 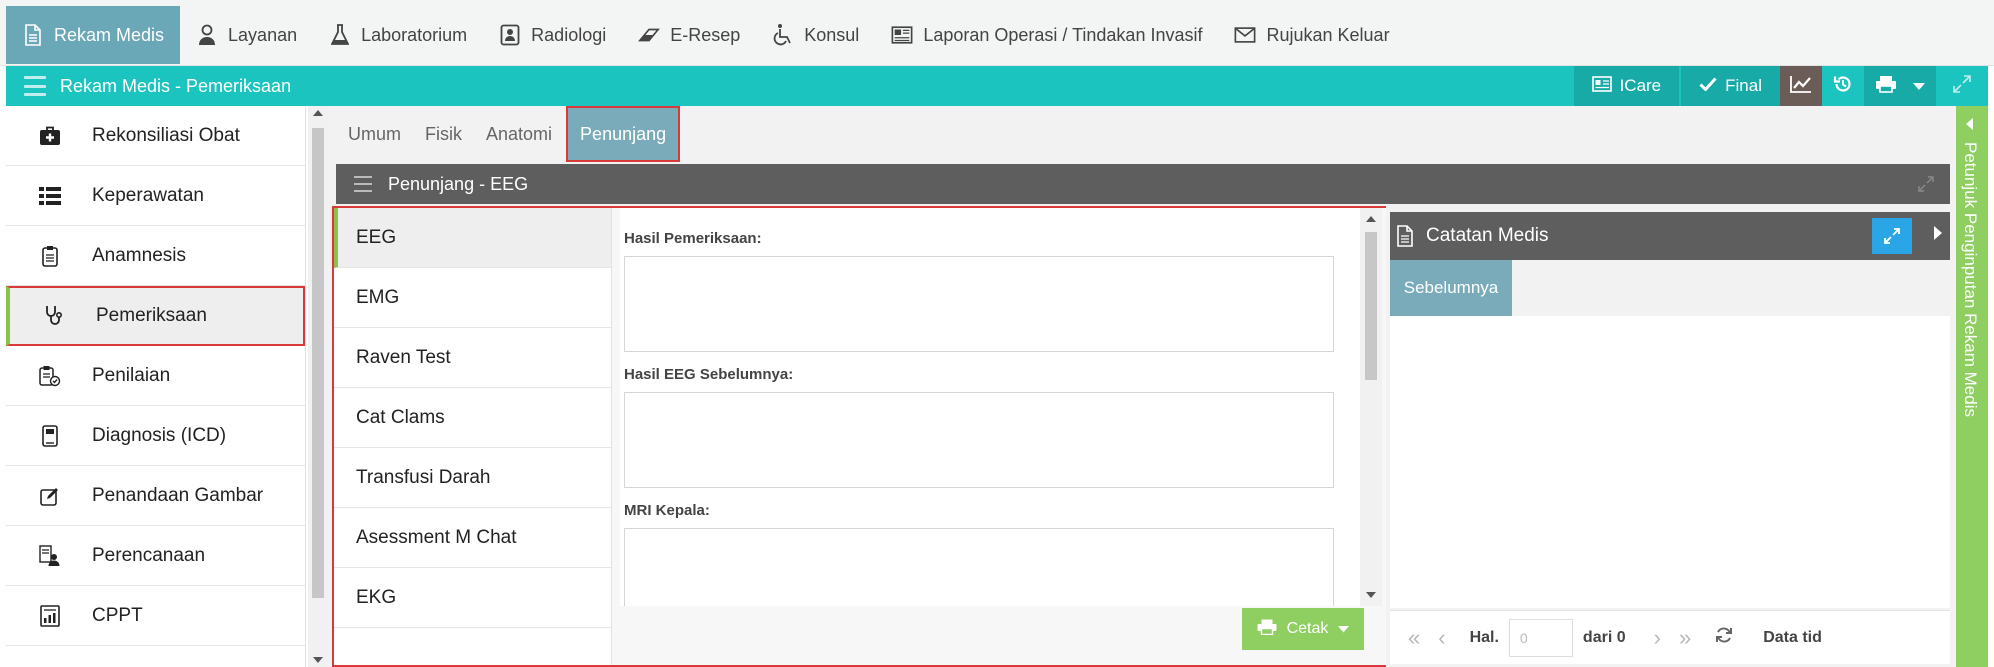 What do you see at coordinates (472, 538) in the screenshot?
I see `subnav-item-asessment-m-chat: Asessment M Chat` at bounding box center [472, 538].